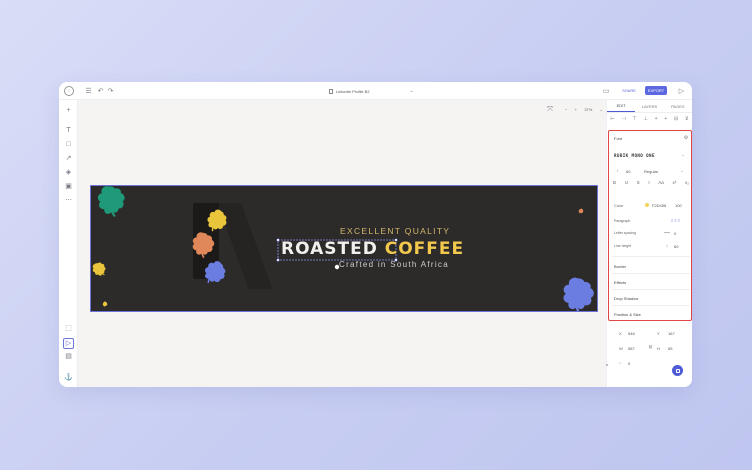 The image size is (752, 470). What do you see at coordinates (329, 249) in the screenshot?
I see `headline-roasted: ROASTED` at bounding box center [329, 249].